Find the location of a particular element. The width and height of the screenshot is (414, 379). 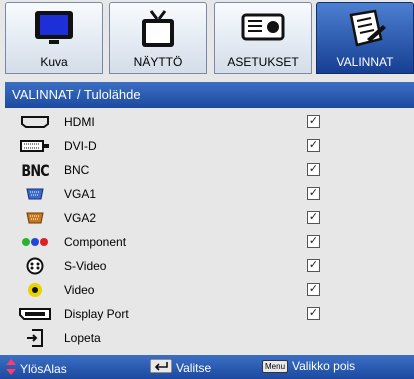

source-label: Video is located at coordinates (79, 290).